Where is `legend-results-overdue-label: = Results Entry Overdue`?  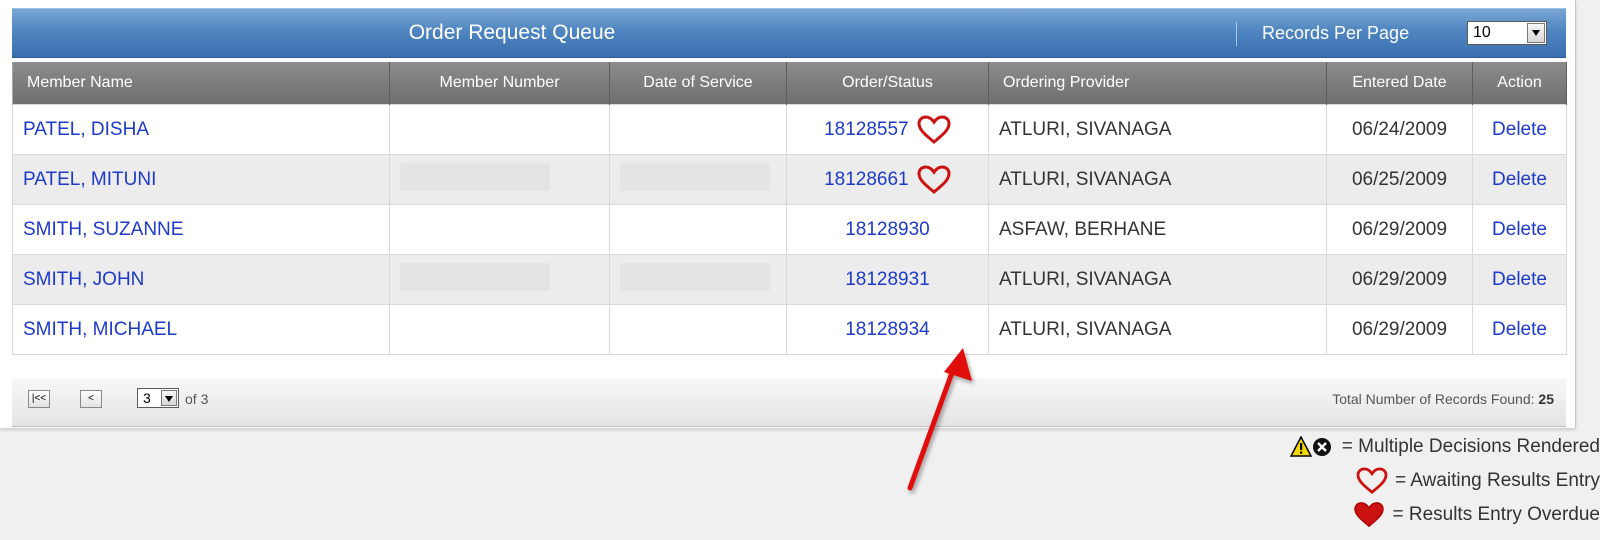 legend-results-overdue-label: = Results Entry Overdue is located at coordinates (1496, 514).